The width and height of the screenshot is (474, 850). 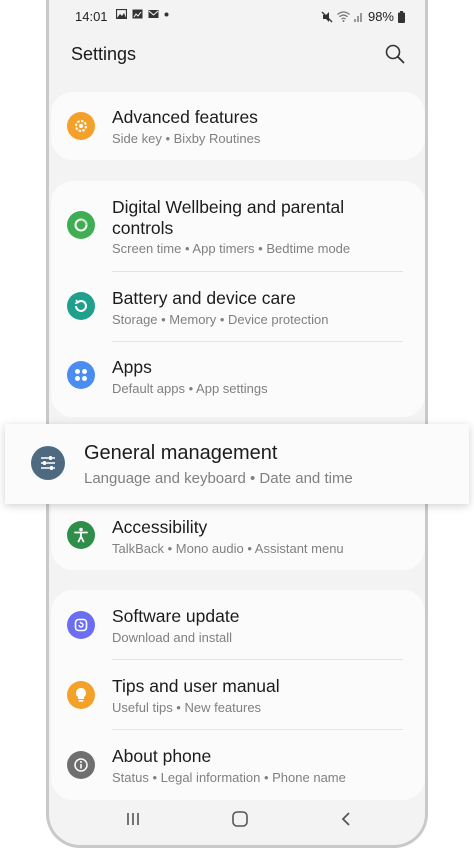 I want to click on home-button, so click(x=240, y=819).